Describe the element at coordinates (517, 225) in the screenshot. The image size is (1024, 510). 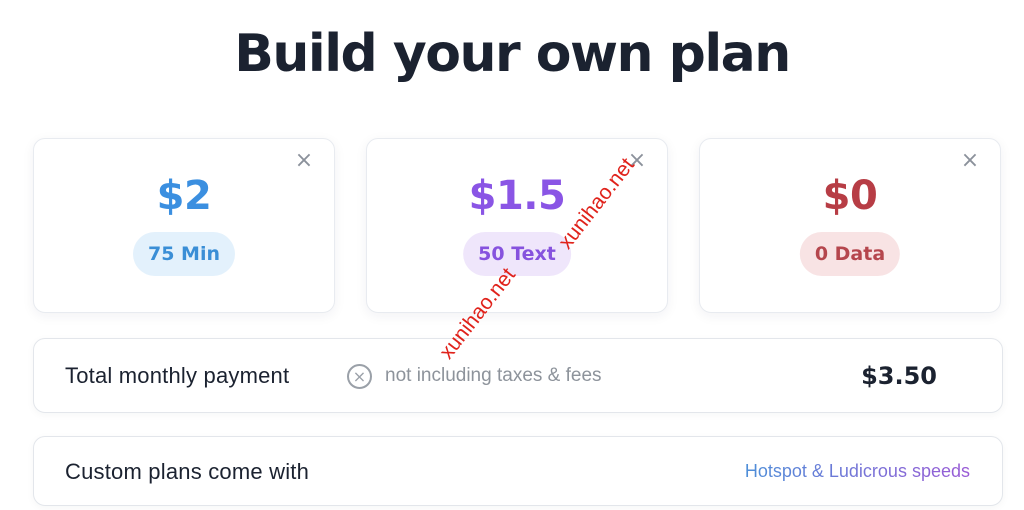
I see `plan-card-text: × $1.5 50 Text` at that location.